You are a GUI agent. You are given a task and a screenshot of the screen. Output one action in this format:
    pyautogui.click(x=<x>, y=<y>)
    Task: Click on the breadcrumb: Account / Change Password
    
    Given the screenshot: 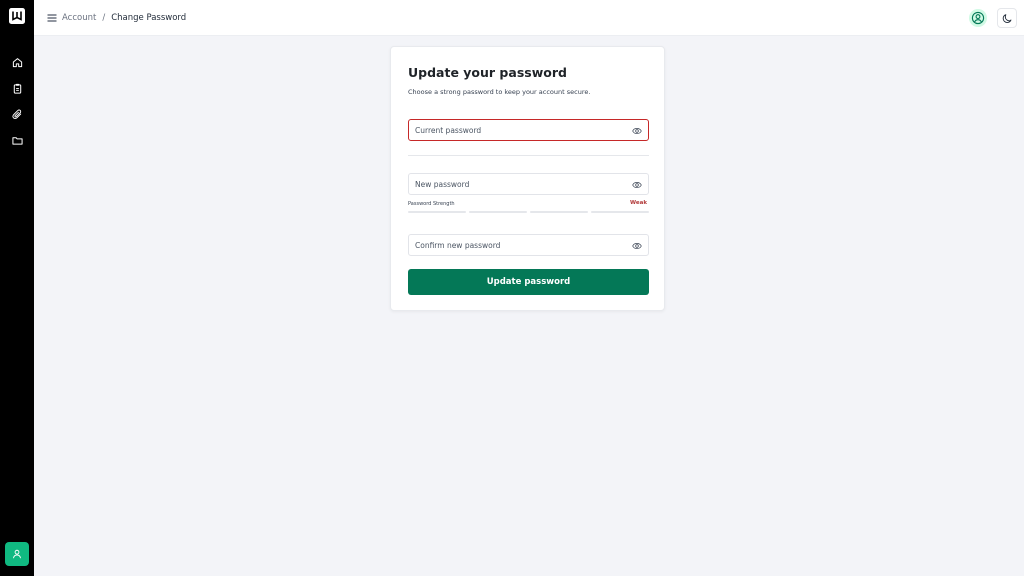 What is the action you would take?
    pyautogui.click(x=124, y=18)
    